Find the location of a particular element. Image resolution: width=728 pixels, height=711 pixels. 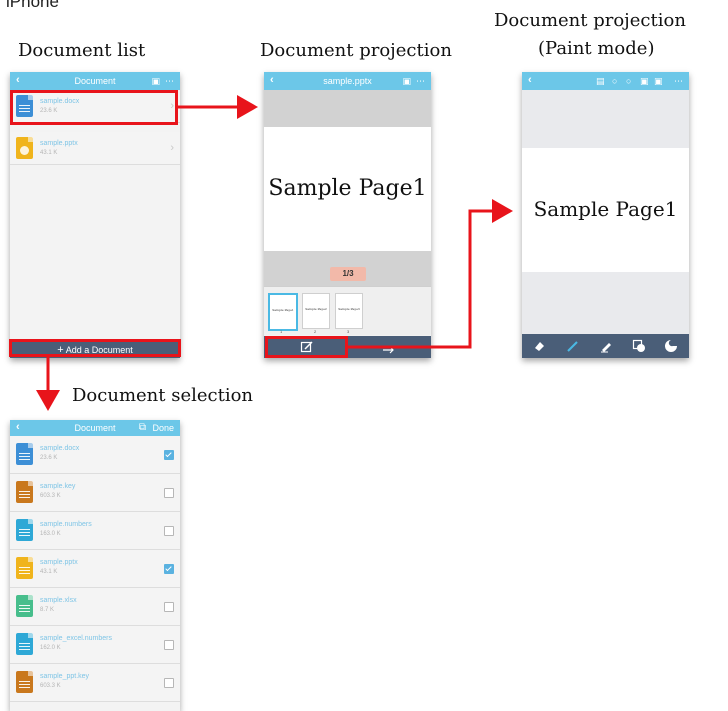

arrow-projection-to-paint is located at coordinates (430, 274).